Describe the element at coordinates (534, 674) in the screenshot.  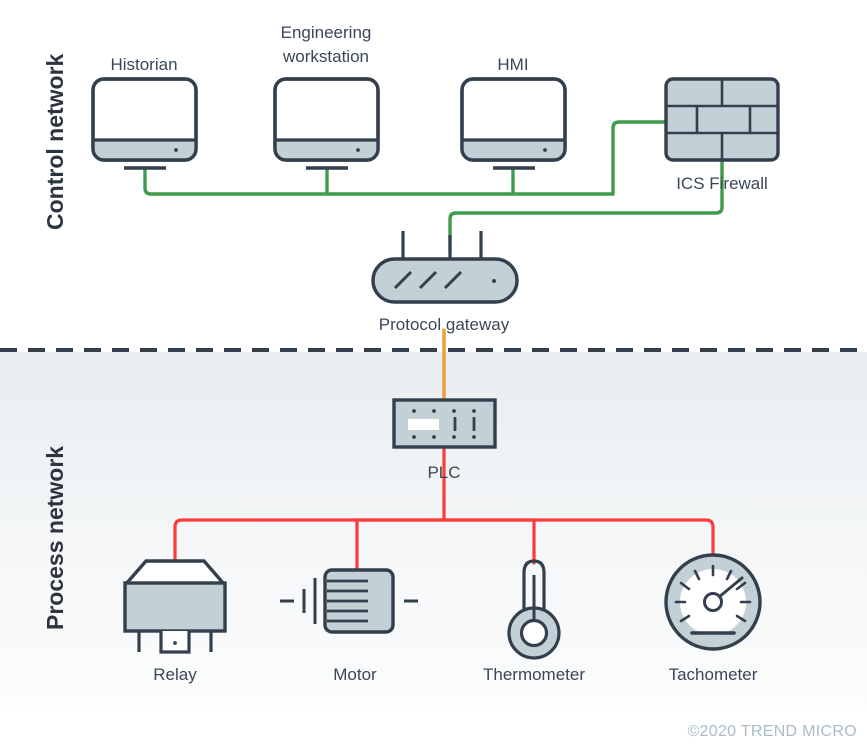
I see `node-label-thermometer: Thermometer` at that location.